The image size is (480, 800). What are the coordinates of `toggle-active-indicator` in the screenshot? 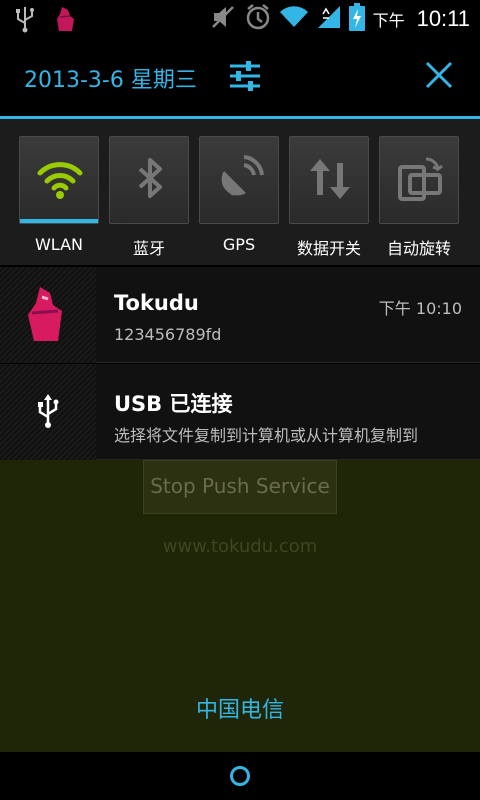 It's located at (59, 221).